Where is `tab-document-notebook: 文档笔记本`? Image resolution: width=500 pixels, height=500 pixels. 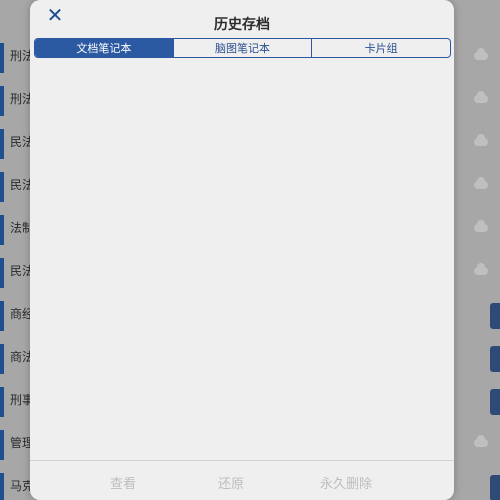
tab-document-notebook: 文档笔记本 is located at coordinates (104, 48).